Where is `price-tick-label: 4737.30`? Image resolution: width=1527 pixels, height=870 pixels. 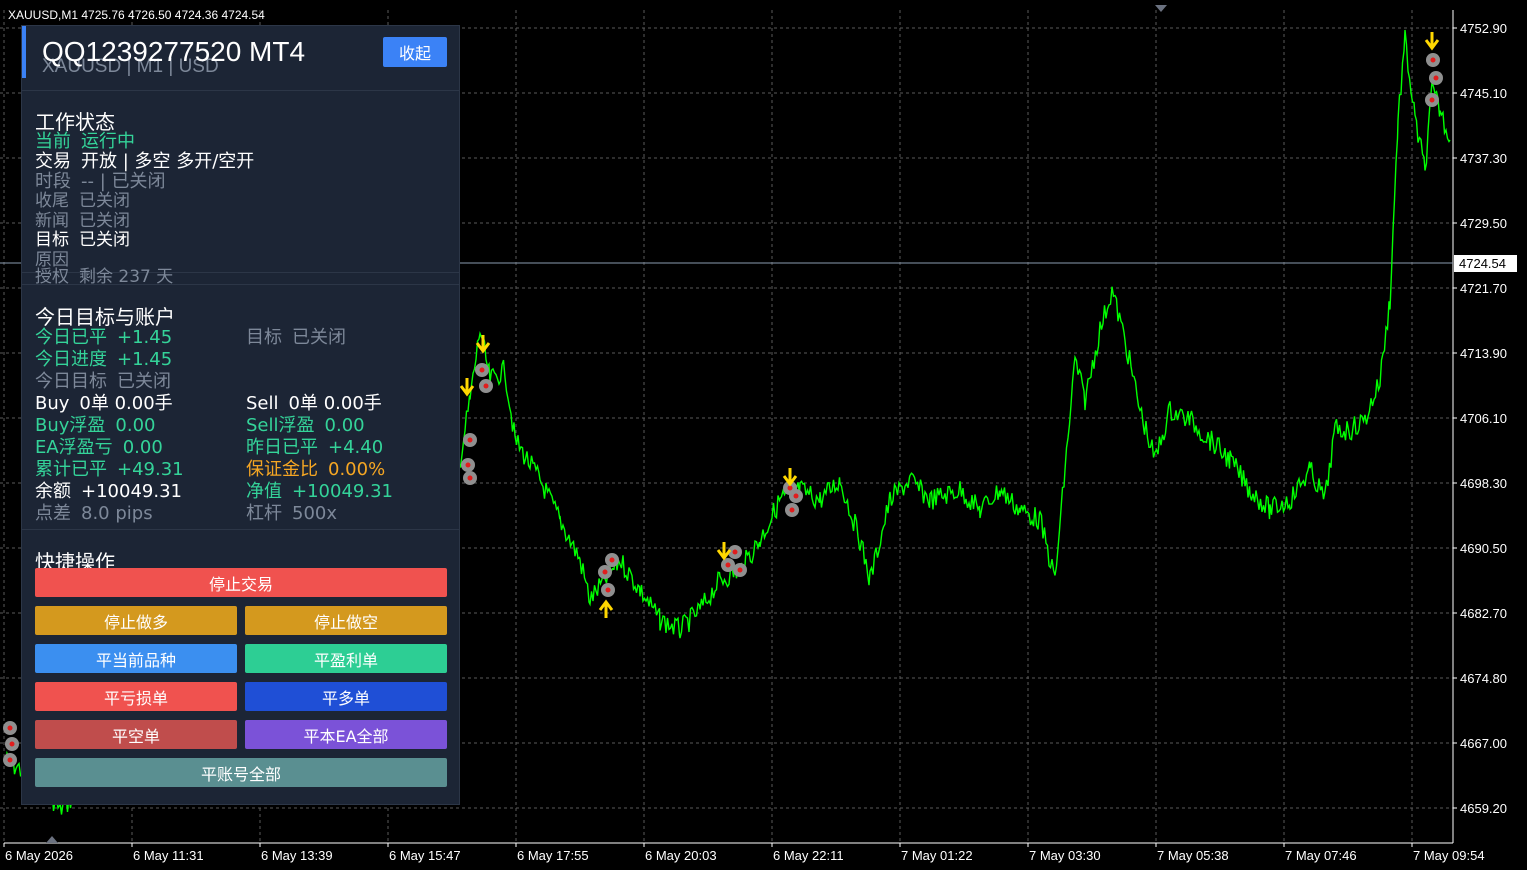
price-tick-label: 4737.30 is located at coordinates (1483, 158).